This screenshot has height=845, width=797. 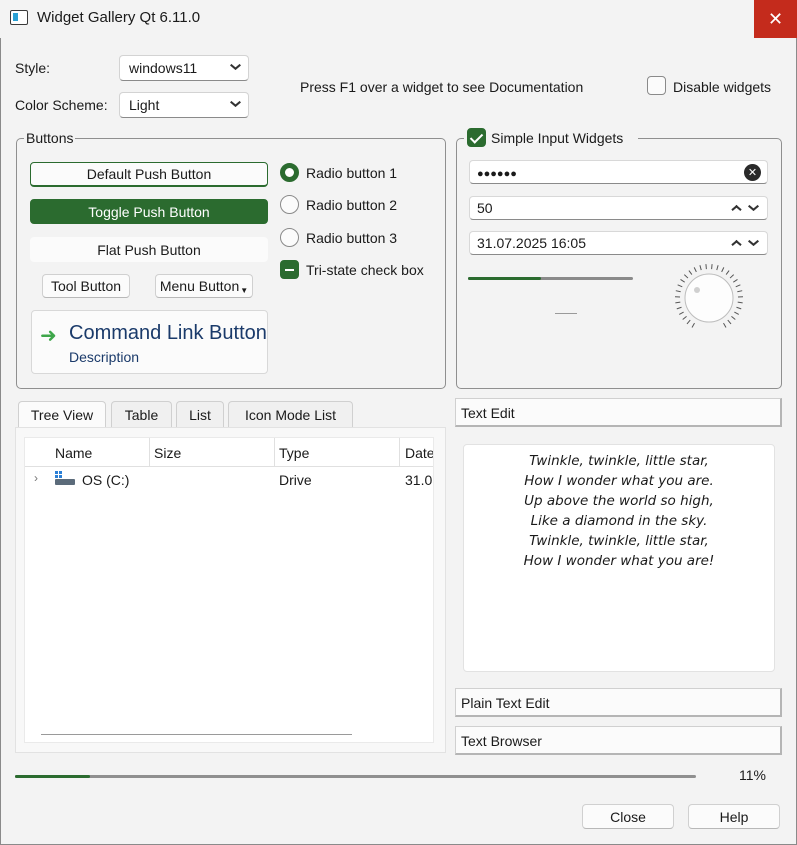 What do you see at coordinates (352, 173) in the screenshot?
I see `radio-button-1-label: Radio button 1` at bounding box center [352, 173].